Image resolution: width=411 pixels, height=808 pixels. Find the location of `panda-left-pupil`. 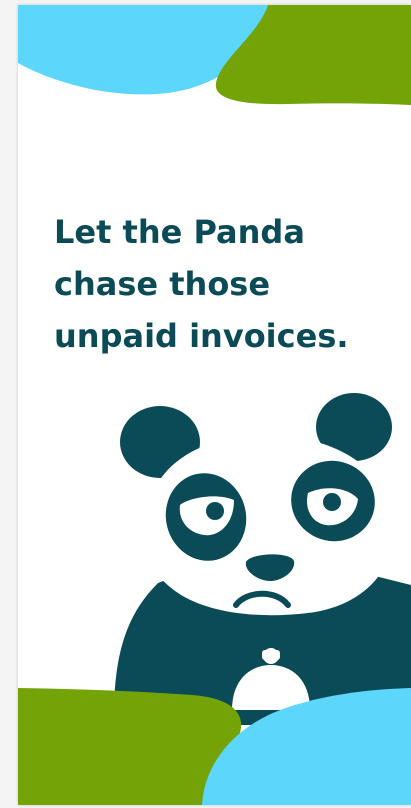

panda-left-pupil is located at coordinates (215, 511).